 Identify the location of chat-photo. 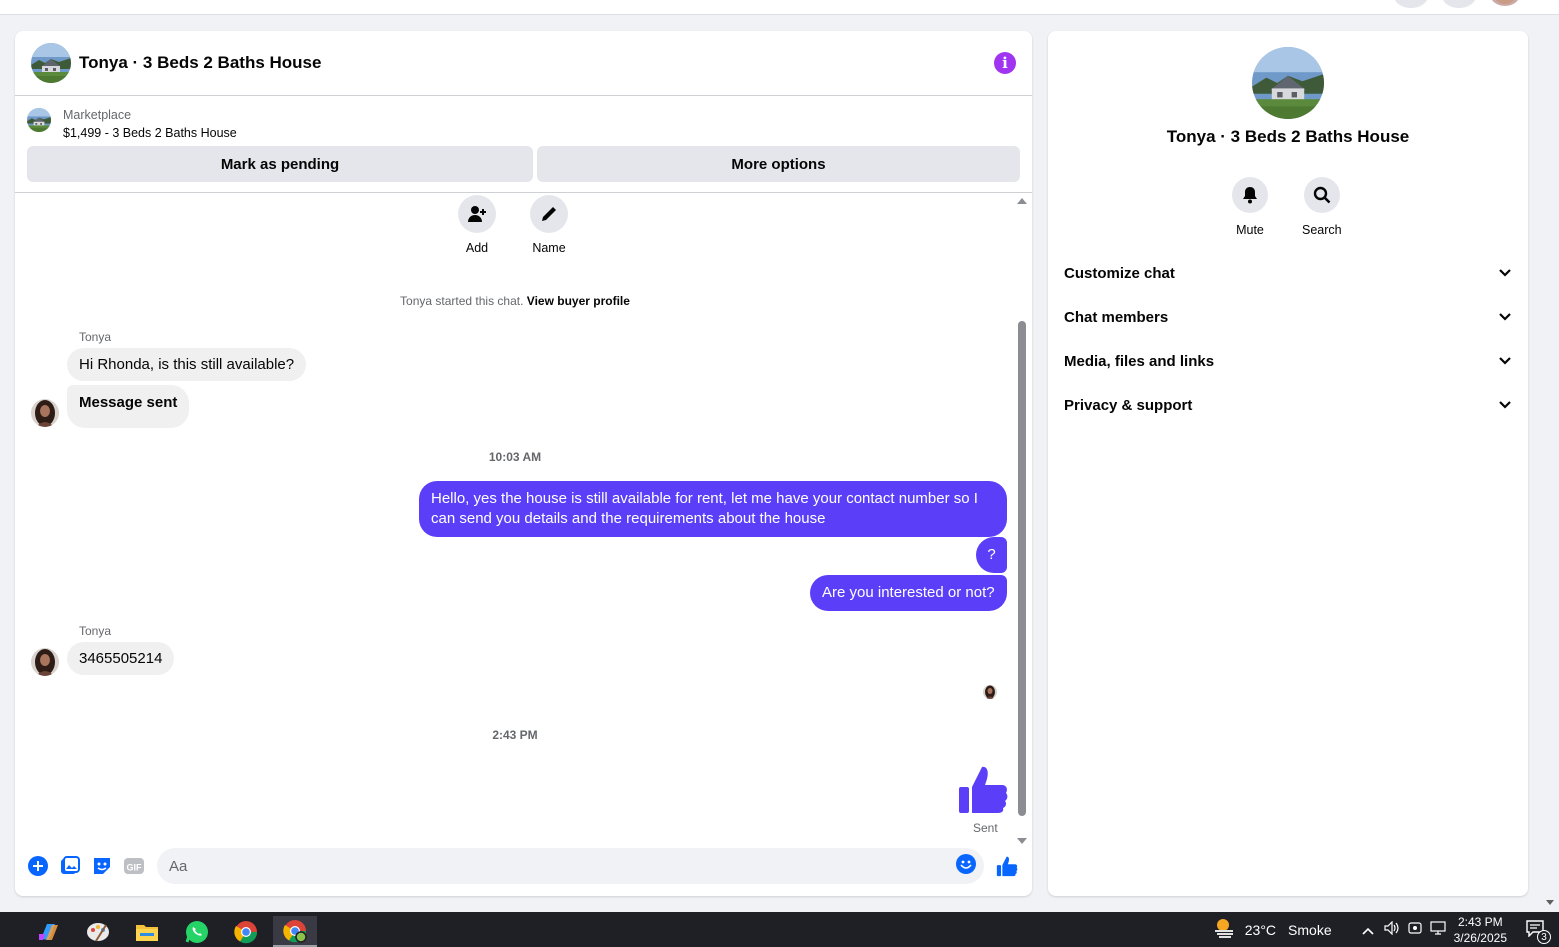
(1288, 83).